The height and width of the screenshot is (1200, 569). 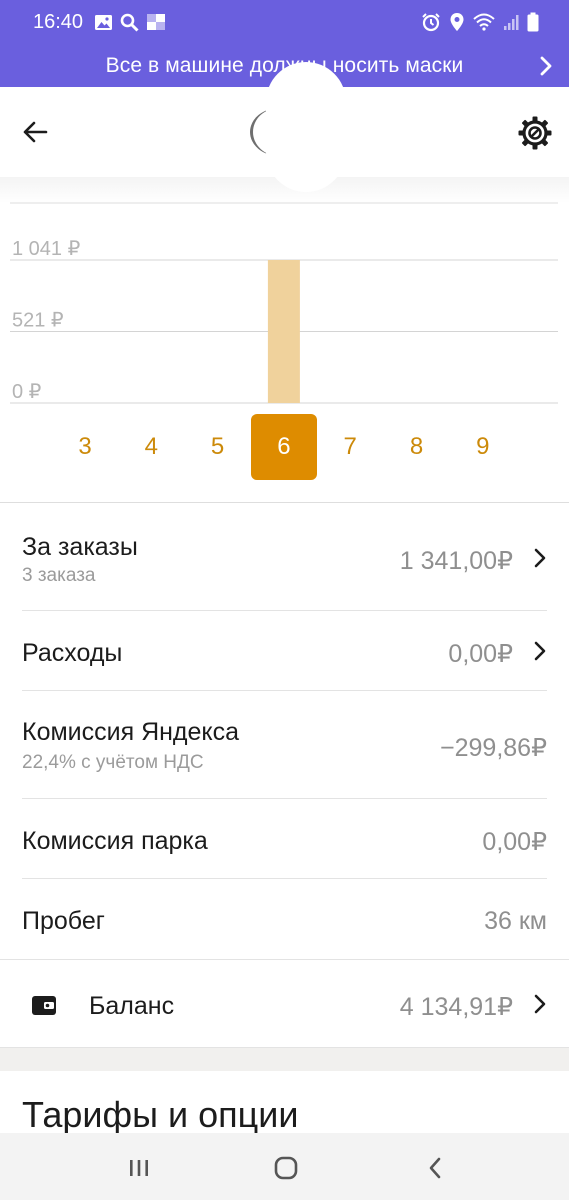 What do you see at coordinates (533, 22) in the screenshot?
I see `battery-icon` at bounding box center [533, 22].